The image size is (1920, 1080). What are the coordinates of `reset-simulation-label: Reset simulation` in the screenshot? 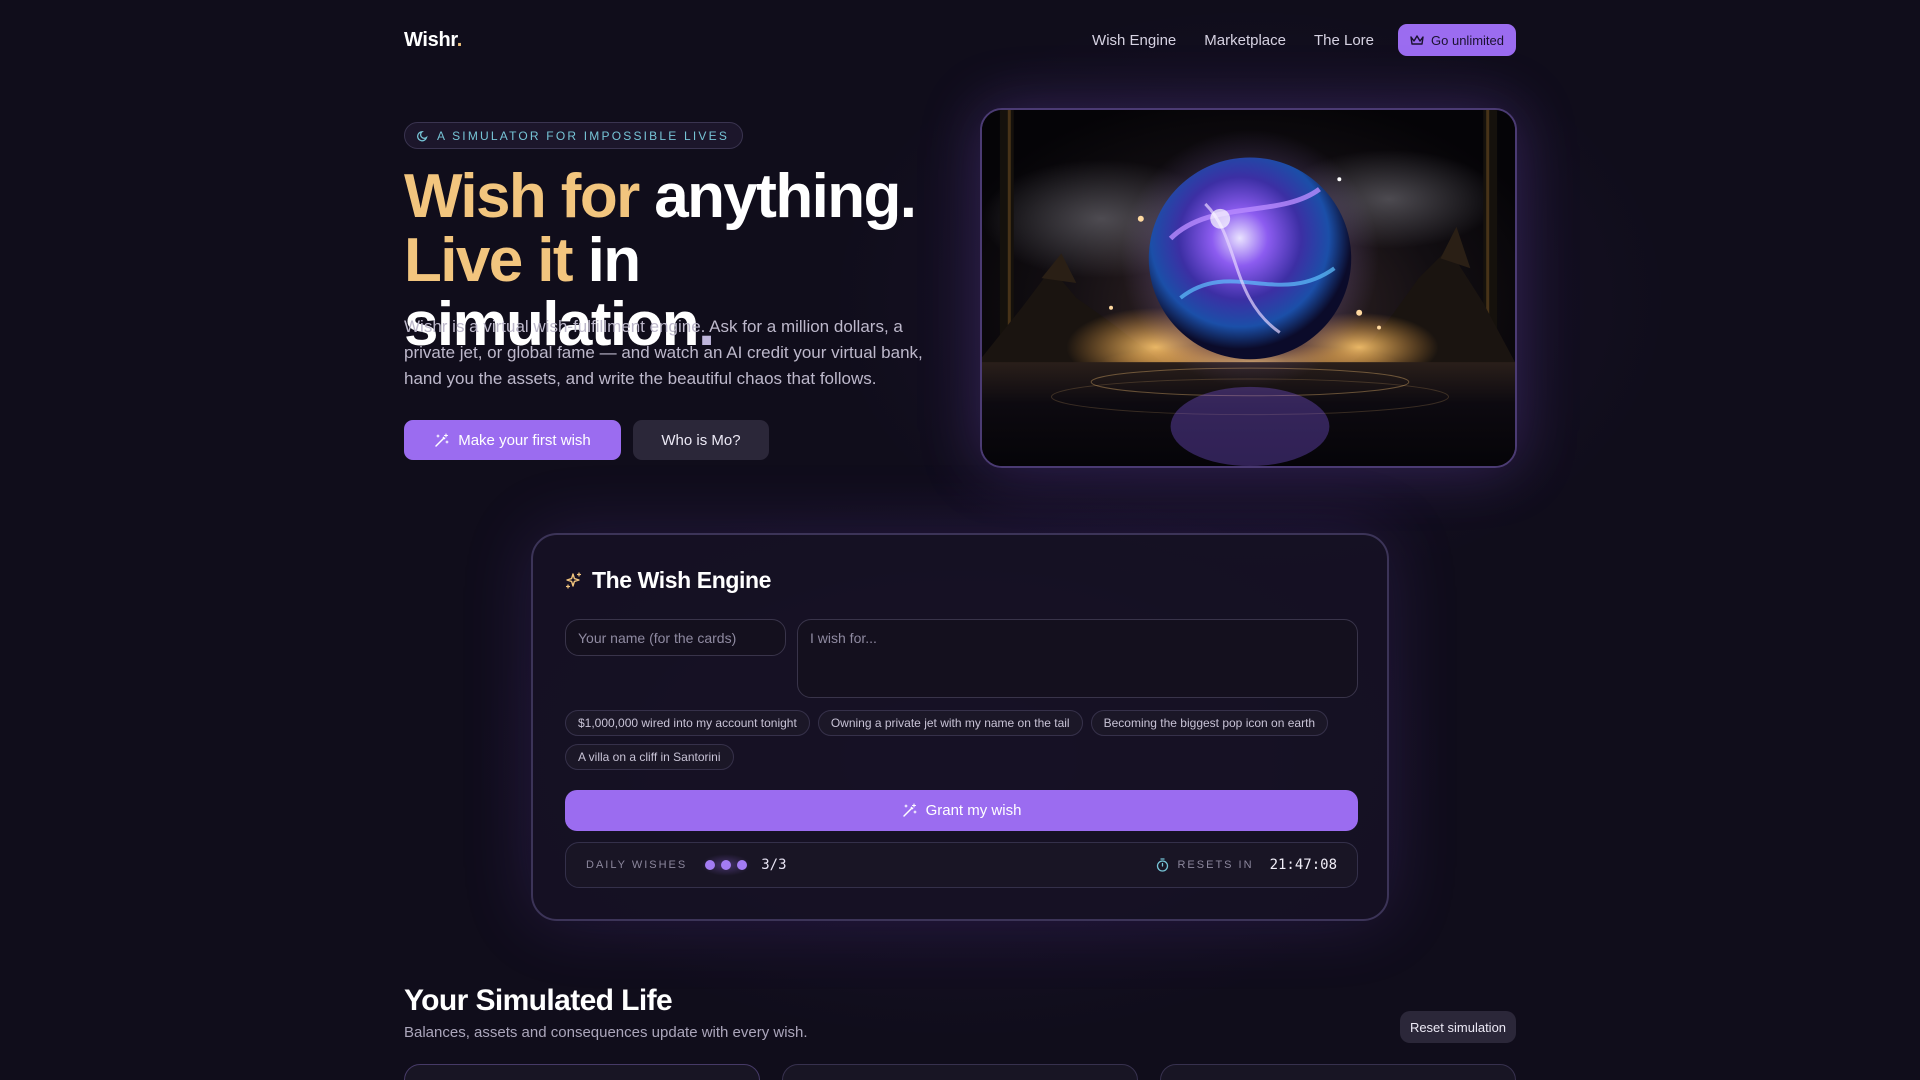 It's located at (1458, 1027).